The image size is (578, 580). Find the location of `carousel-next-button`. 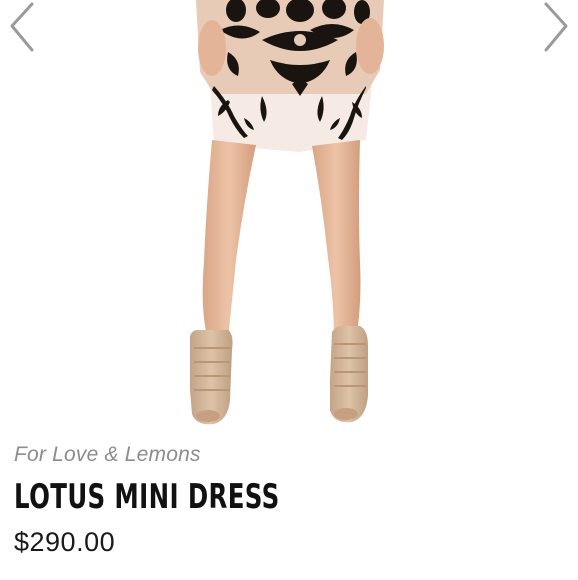

carousel-next-button is located at coordinates (556, 28).